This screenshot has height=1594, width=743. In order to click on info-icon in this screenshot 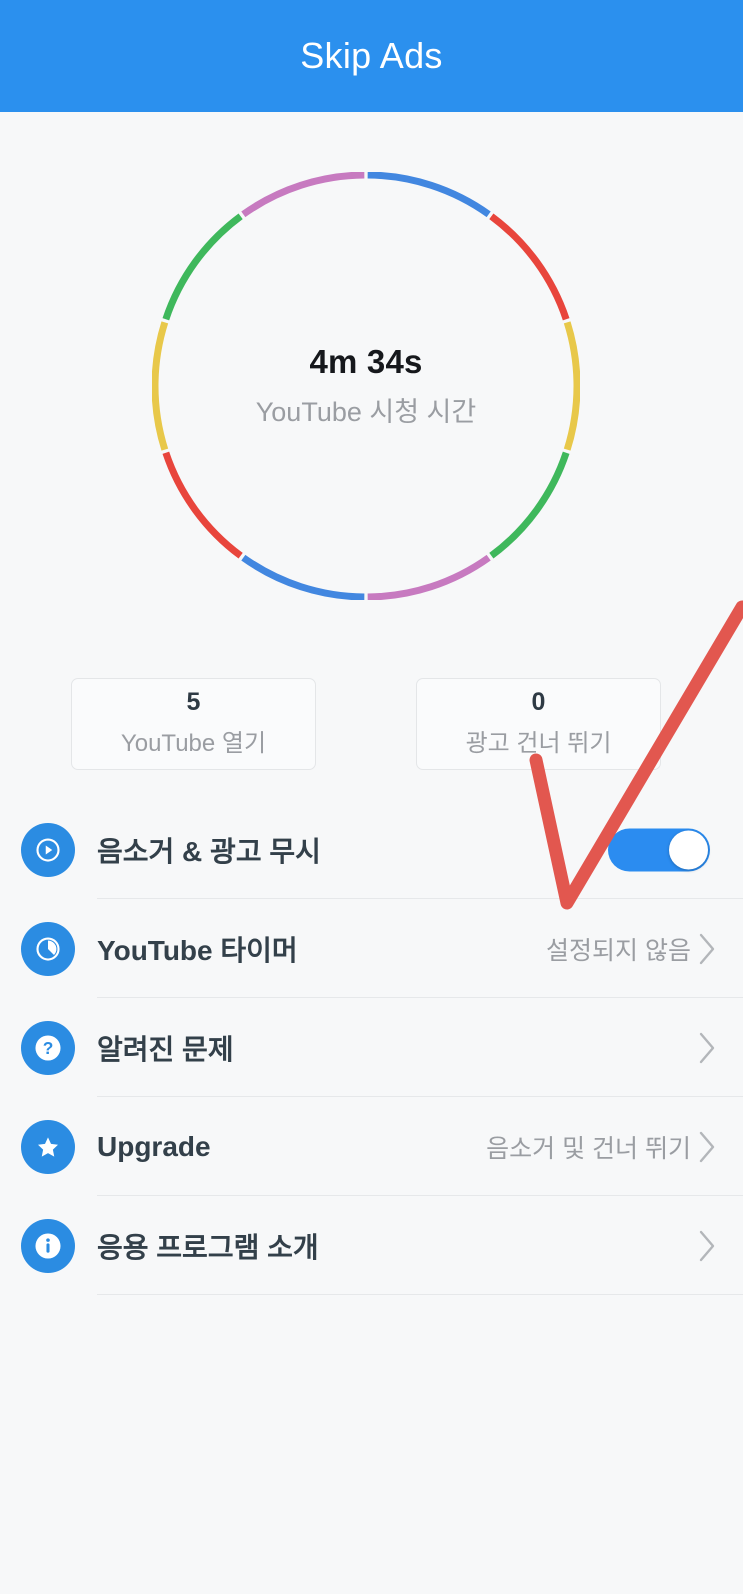, I will do `click(48, 1245)`.